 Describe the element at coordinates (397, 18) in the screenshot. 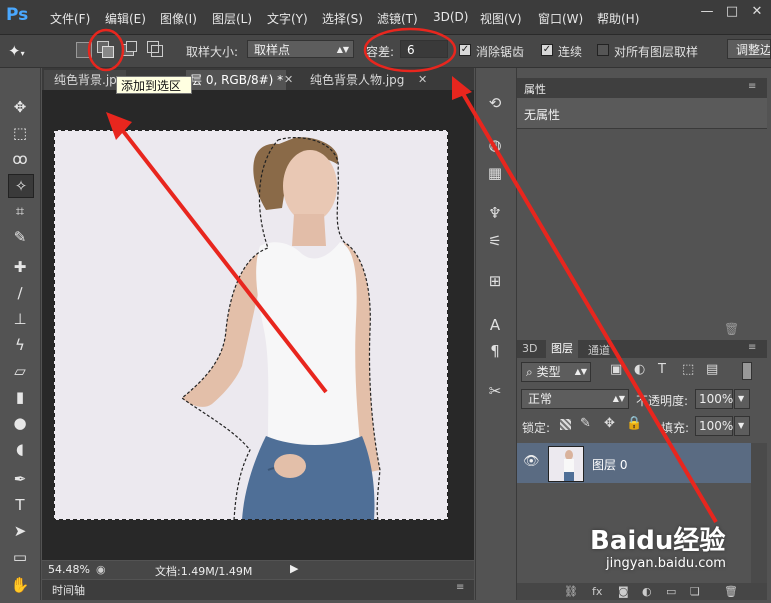

I see `menu-filter: 滤镜(T)` at that location.